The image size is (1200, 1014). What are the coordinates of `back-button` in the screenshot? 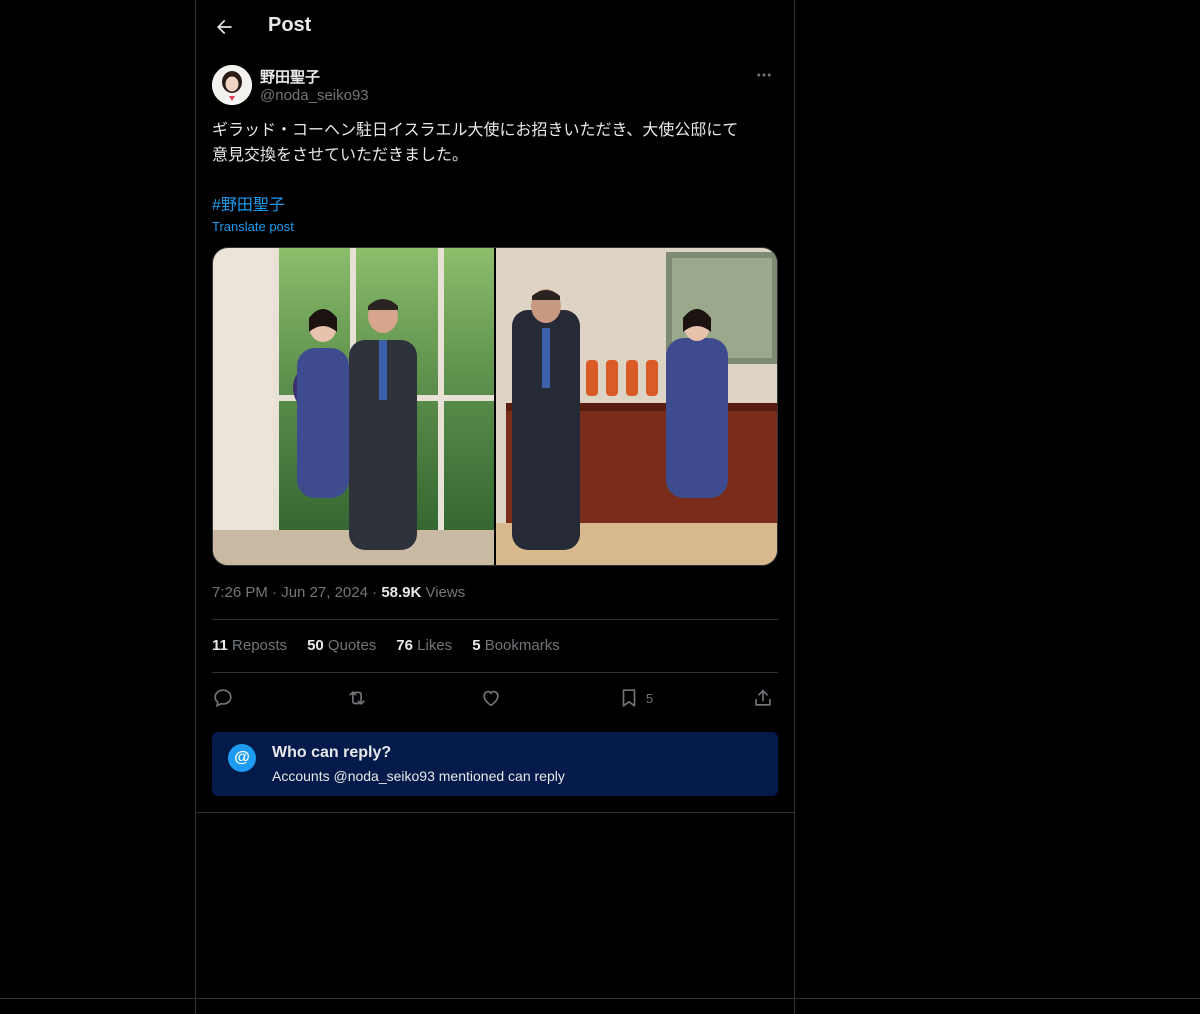 It's located at (224, 27).